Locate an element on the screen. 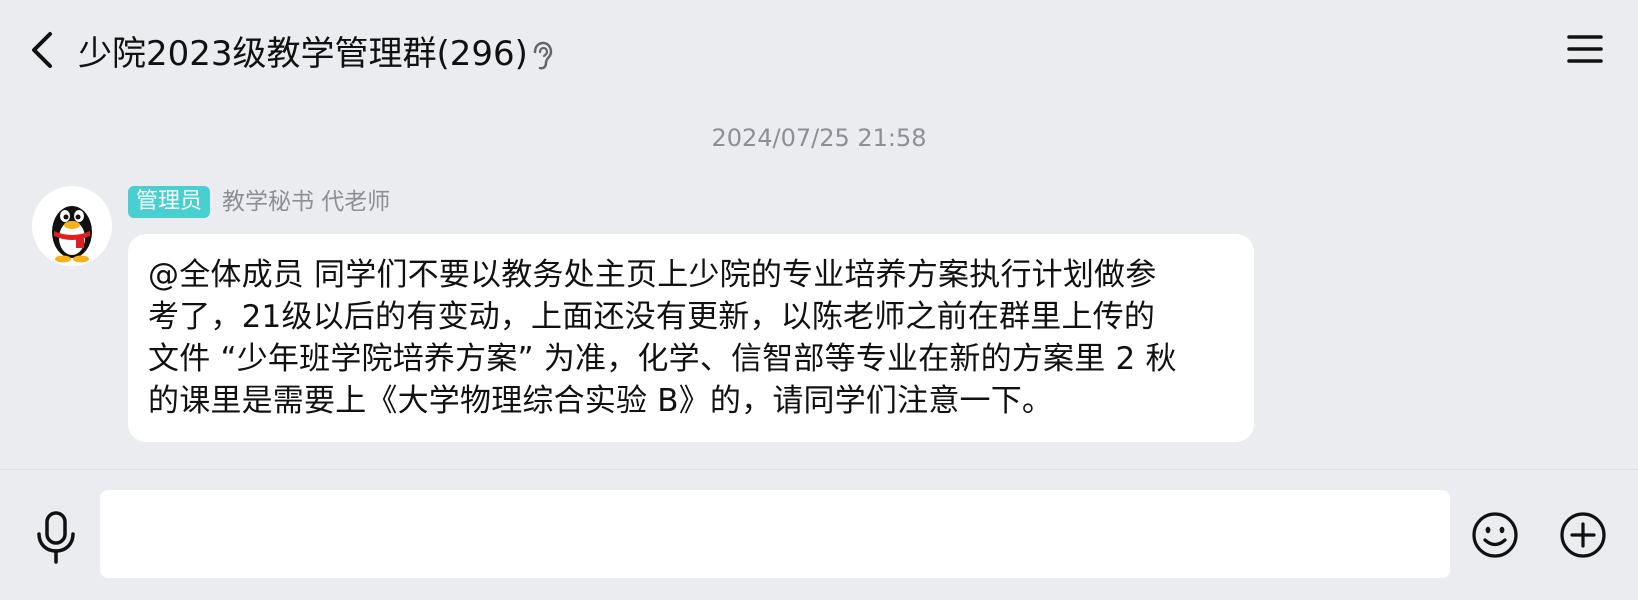  message-line: @全体成员 同学们不要以教务处主页上少院的专业培养方案执行计划做参 is located at coordinates (652, 275).